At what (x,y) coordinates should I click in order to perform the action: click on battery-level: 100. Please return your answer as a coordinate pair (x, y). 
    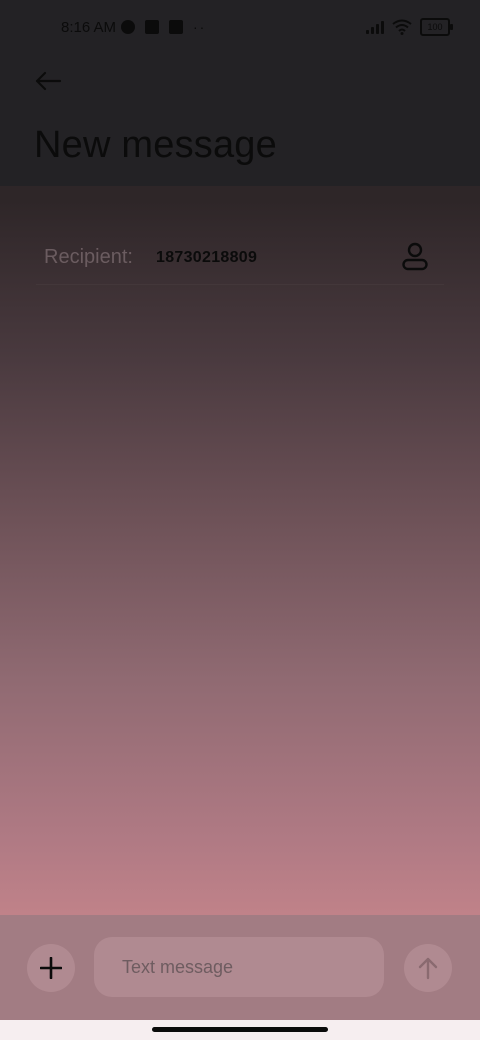
    Looking at the image, I should click on (435, 27).